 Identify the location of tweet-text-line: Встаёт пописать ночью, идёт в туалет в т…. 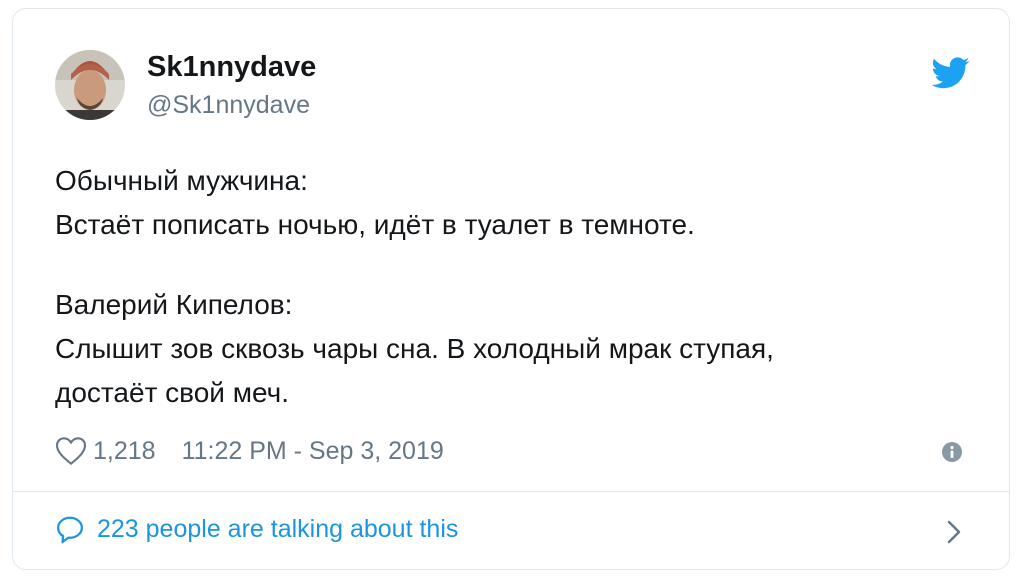
(375, 224).